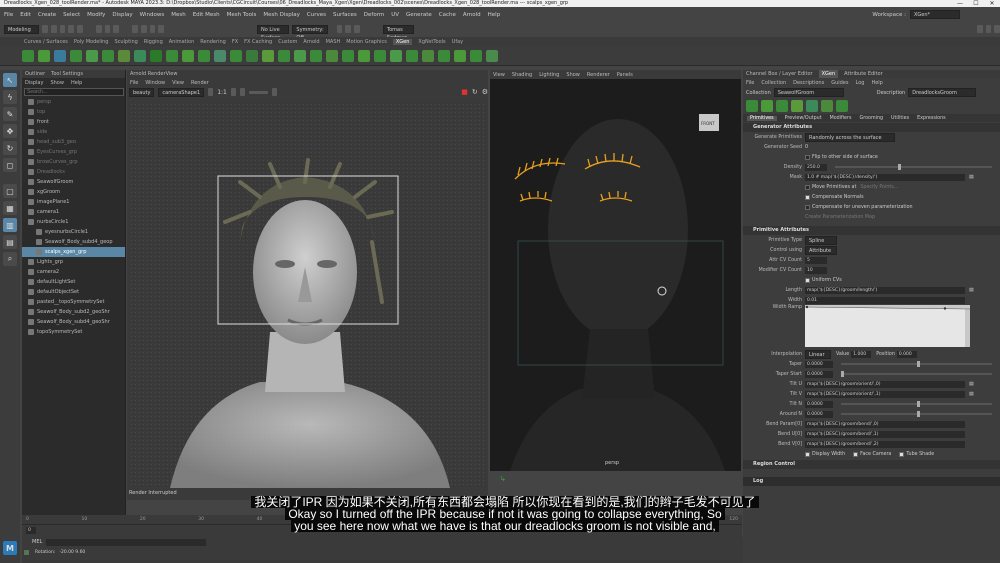 Image resolution: width=1000 pixels, height=563 pixels. What do you see at coordinates (856, 454) in the screenshot?
I see `face-camera-checkbox` at bounding box center [856, 454].